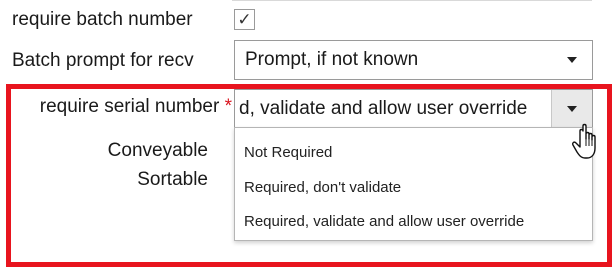  Describe the element at coordinates (288, 153) in the screenshot. I see `option-not-required: Not Required` at that location.